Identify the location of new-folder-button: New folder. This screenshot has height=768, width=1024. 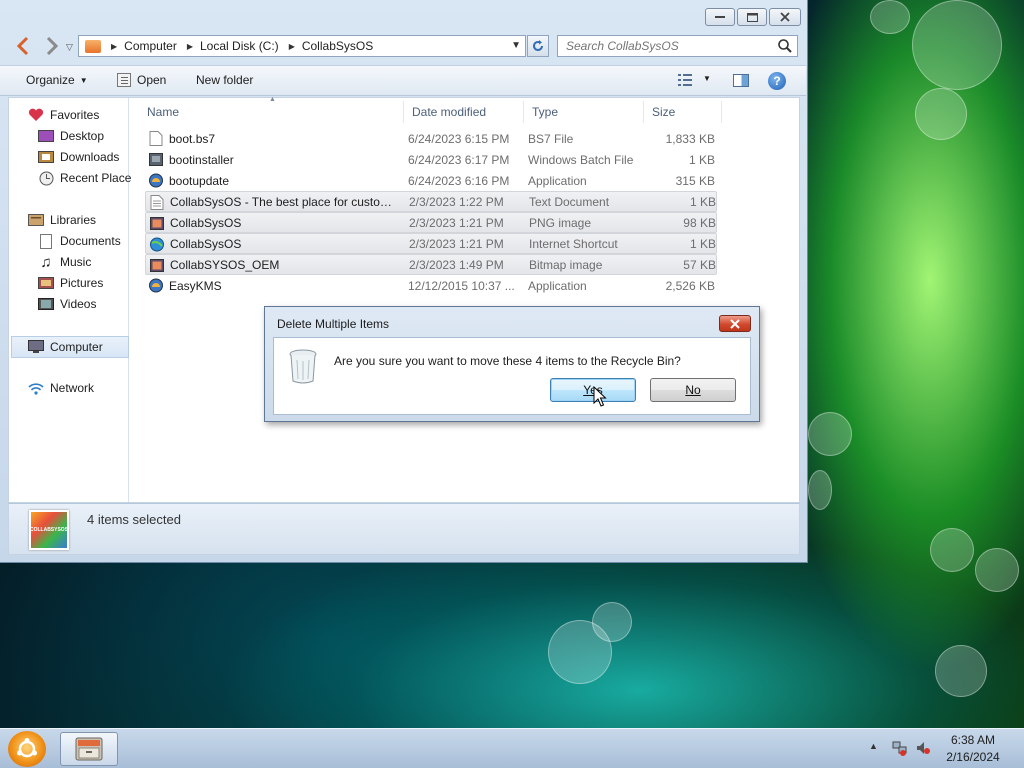
(224, 80).